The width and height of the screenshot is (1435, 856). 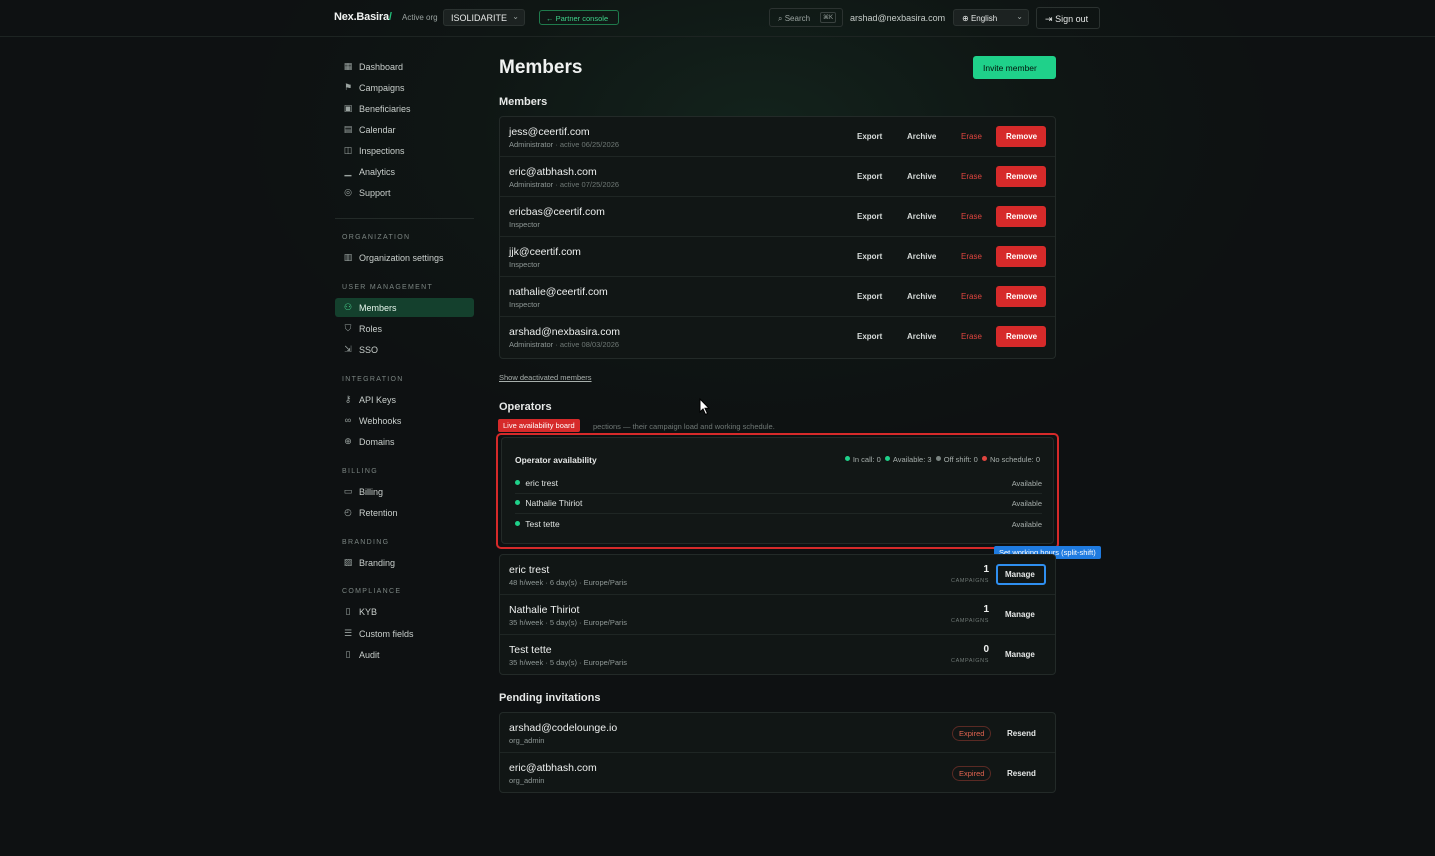 I want to click on off-shift-dot-icon, so click(x=938, y=458).